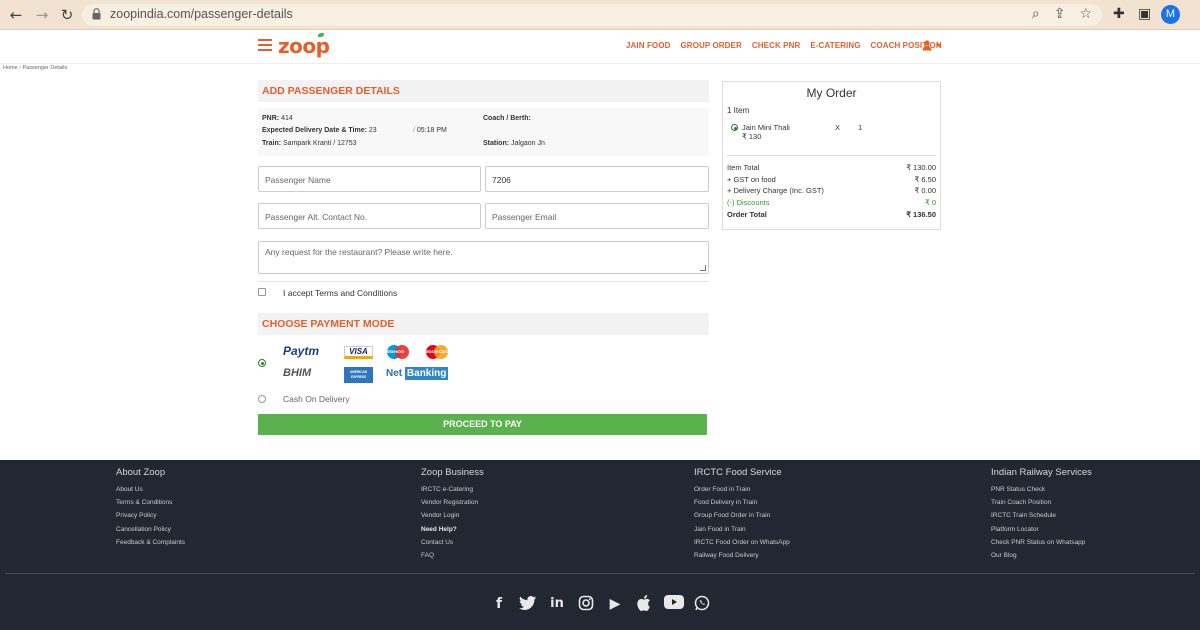 Image resolution: width=1200 pixels, height=630 pixels. What do you see at coordinates (369, 216) in the screenshot?
I see `alt-contact-input: Passenger Alt. Contact No.` at bounding box center [369, 216].